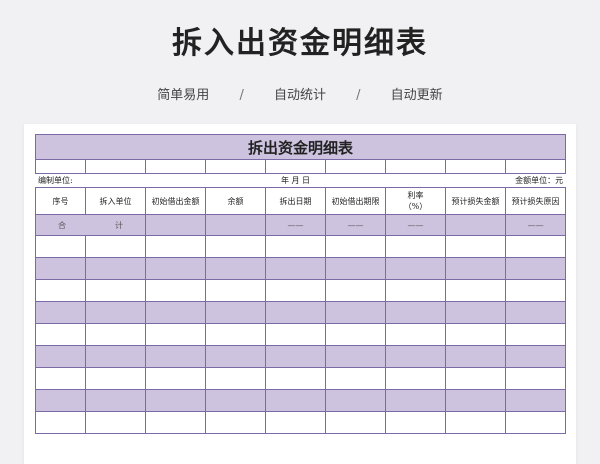 This screenshot has width=600, height=464. What do you see at coordinates (355, 225) in the screenshot?
I see `total-dash: ——` at bounding box center [355, 225].